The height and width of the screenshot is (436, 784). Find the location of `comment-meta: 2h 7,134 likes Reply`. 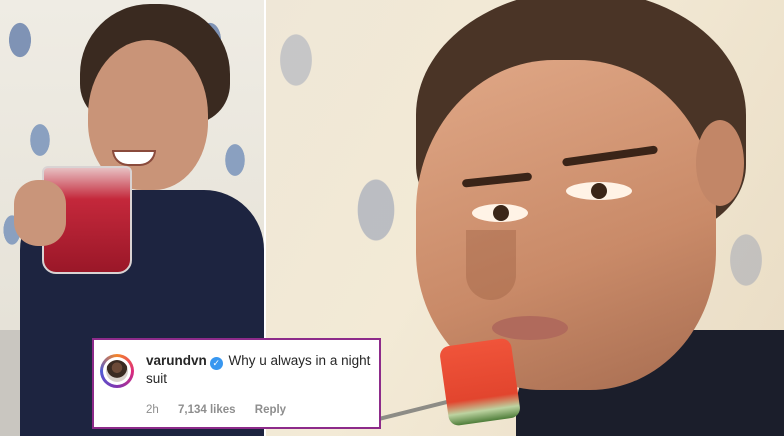

comment-meta: 2h 7,134 likes Reply is located at coordinates (224, 410).